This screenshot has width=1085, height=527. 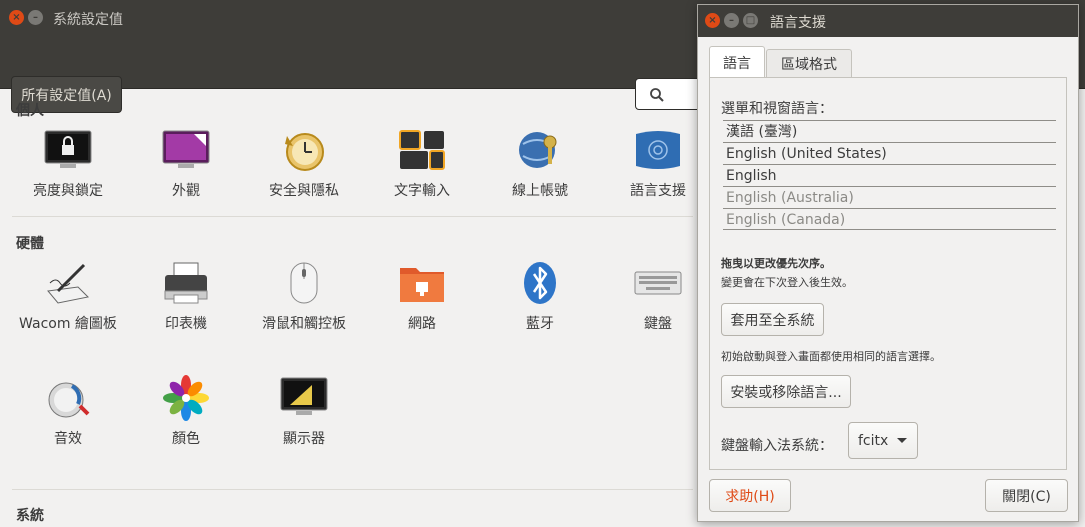 What do you see at coordinates (186, 283) in the screenshot?
I see `printer-icon` at bounding box center [186, 283].